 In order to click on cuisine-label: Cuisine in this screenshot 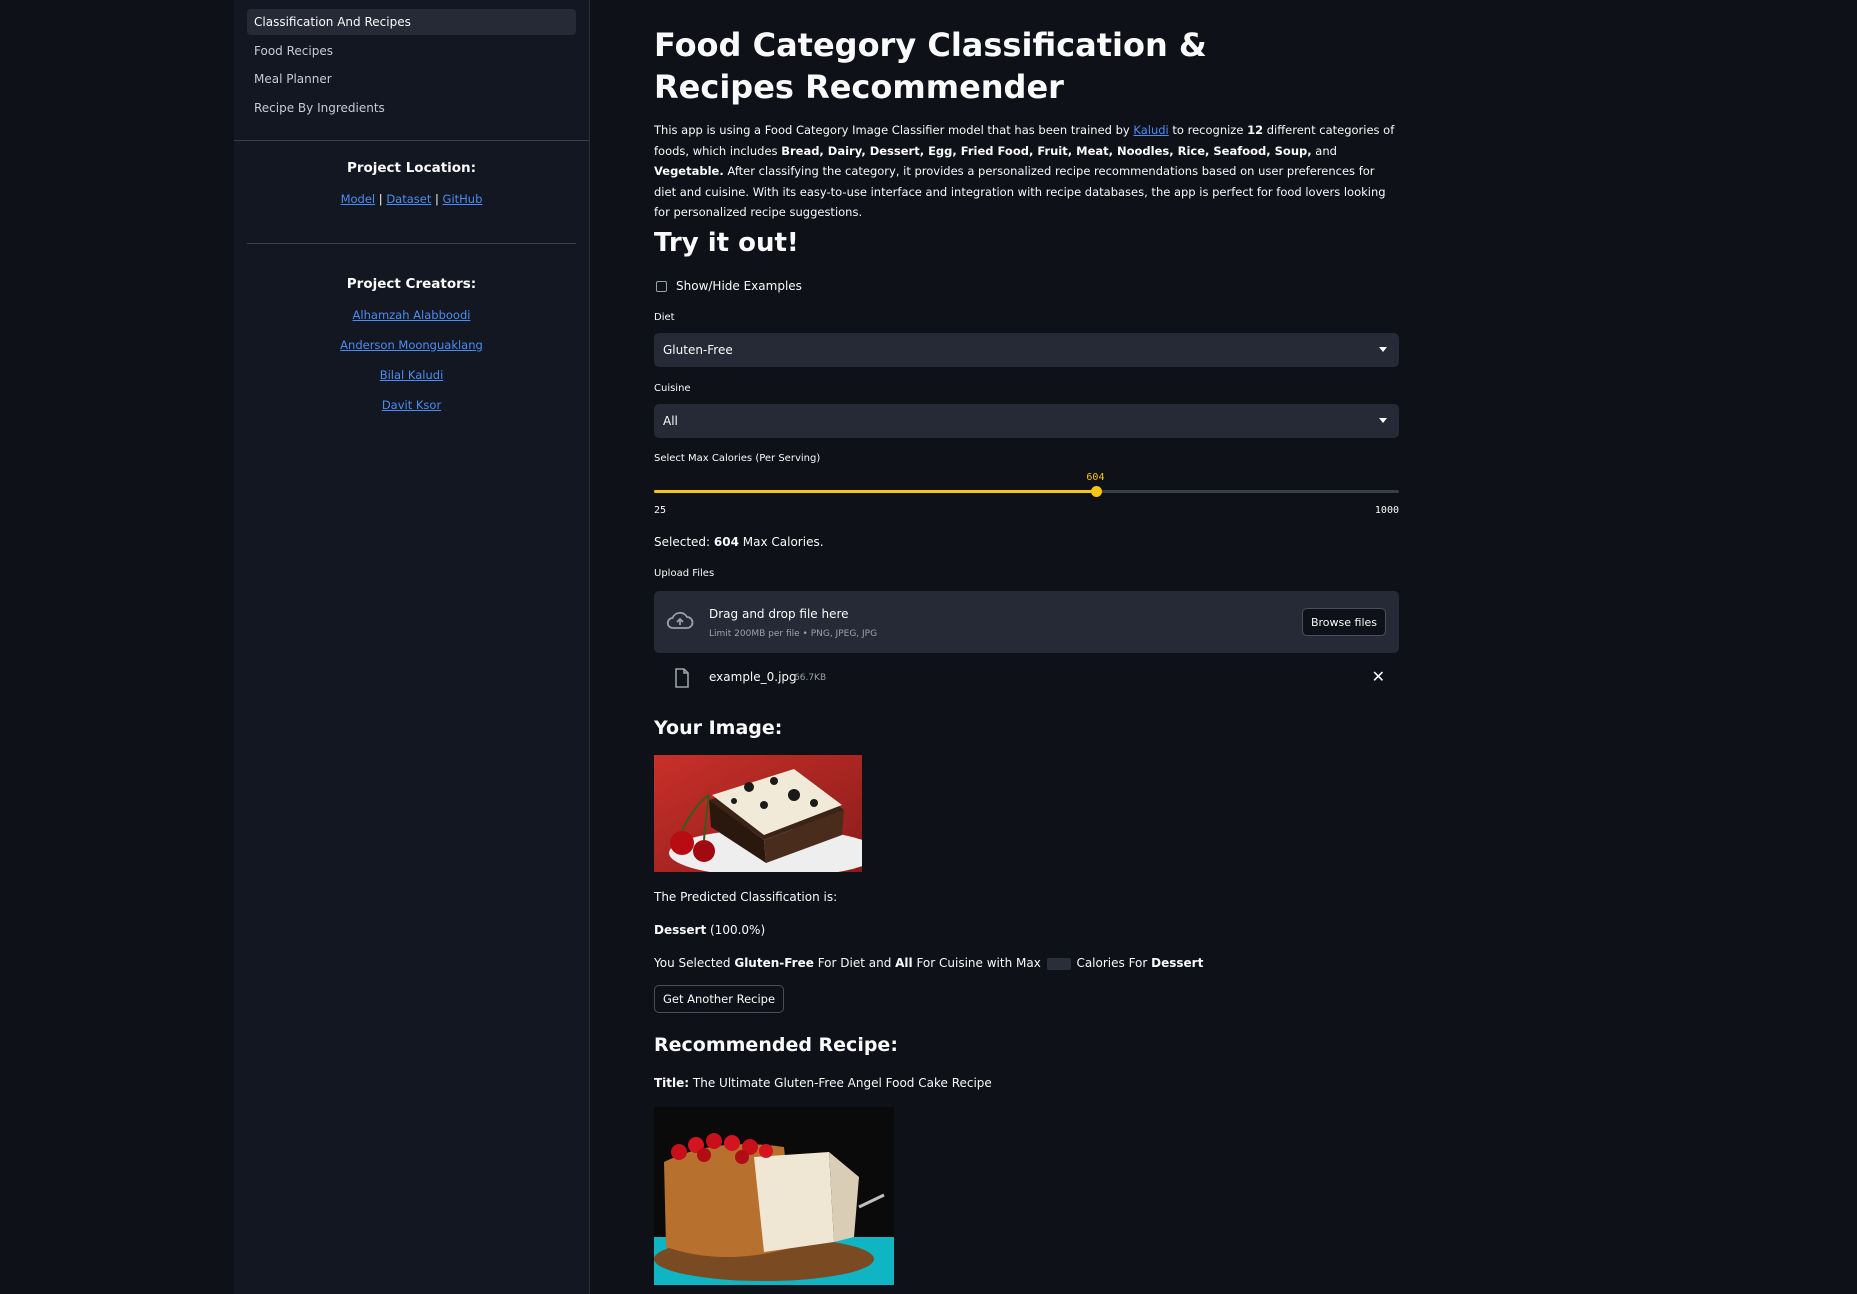, I will do `click(672, 388)`.